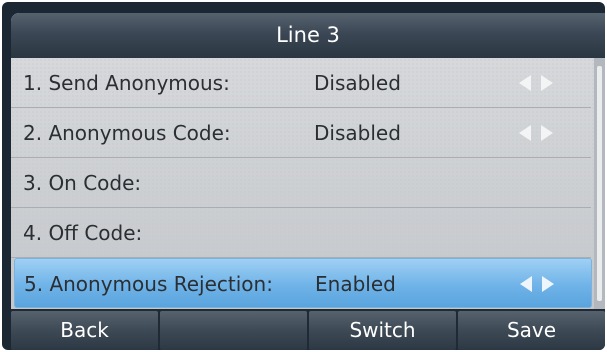 Image resolution: width=607 pixels, height=352 pixels. Describe the element at coordinates (148, 284) in the screenshot. I see `setting-label: 5. Anonymous Rejection:` at that location.